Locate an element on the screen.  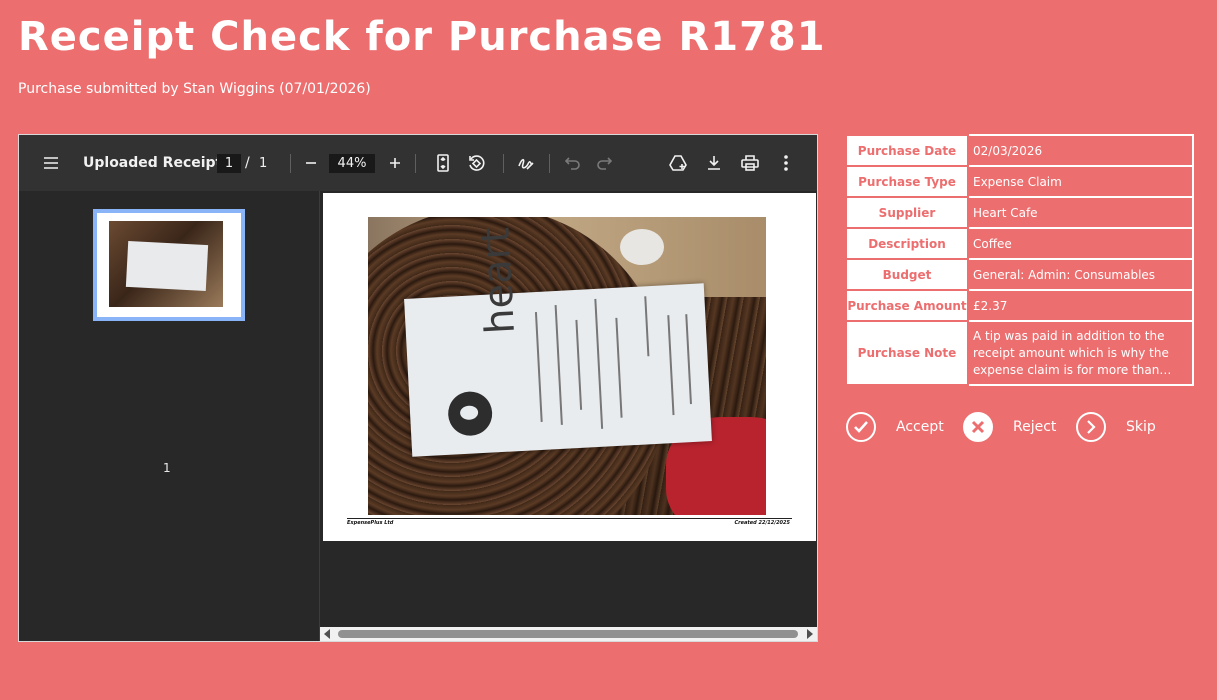
receipt-photo: heart is located at coordinates (567, 366).